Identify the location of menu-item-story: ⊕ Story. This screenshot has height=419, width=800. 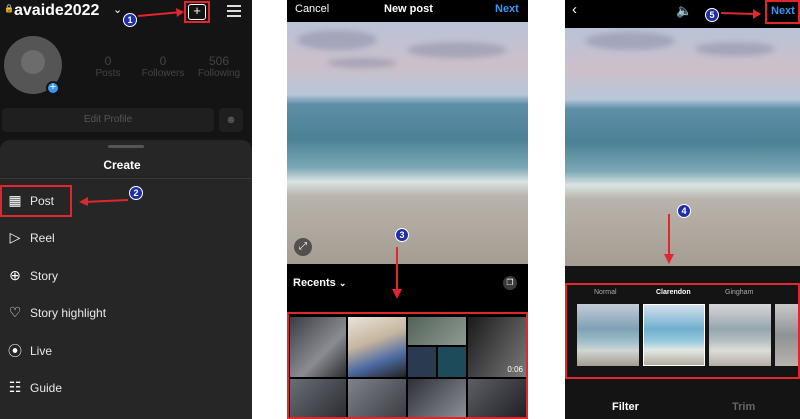
(126, 275).